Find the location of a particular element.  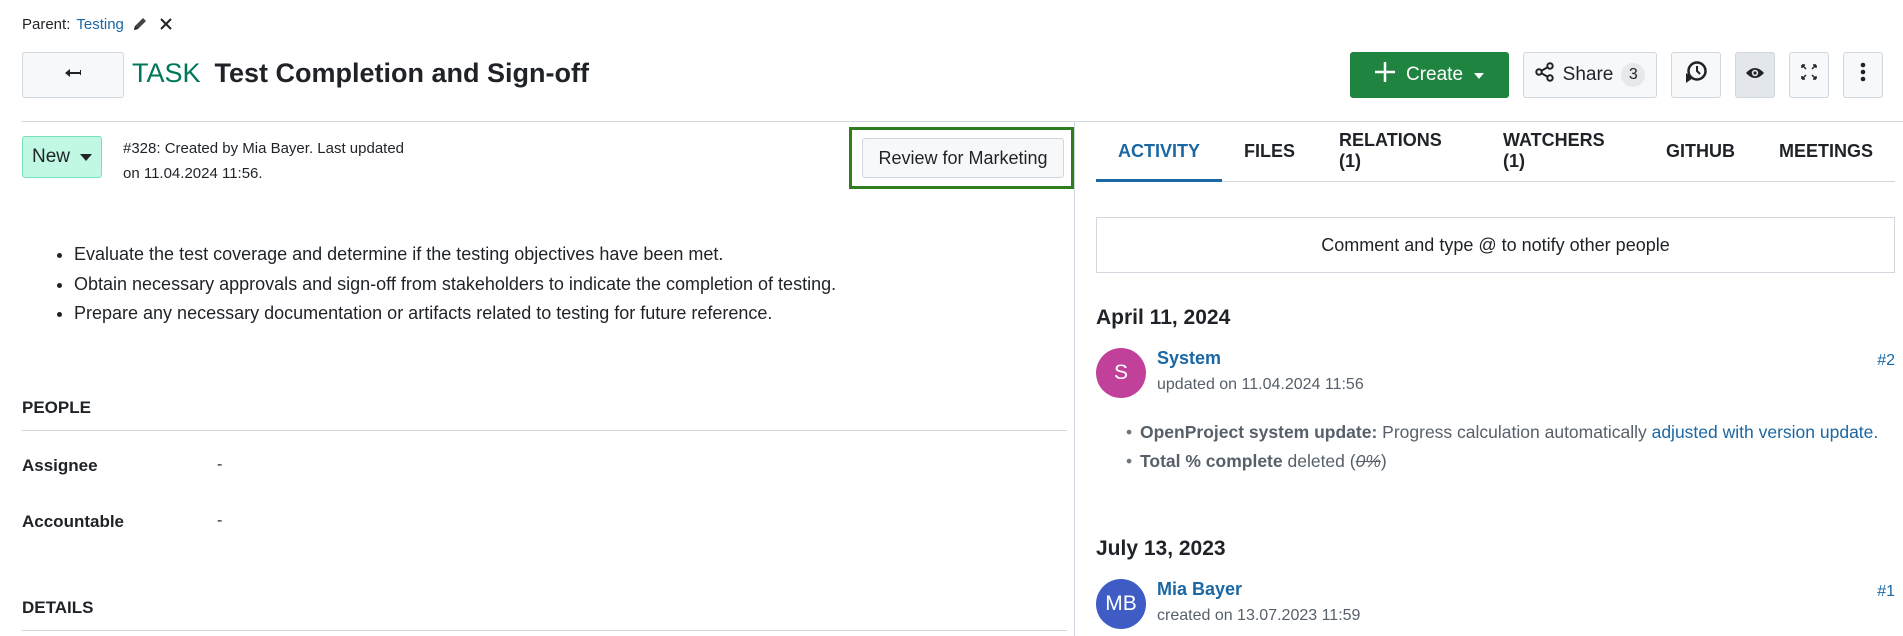

plus-icon is located at coordinates (1385, 75).